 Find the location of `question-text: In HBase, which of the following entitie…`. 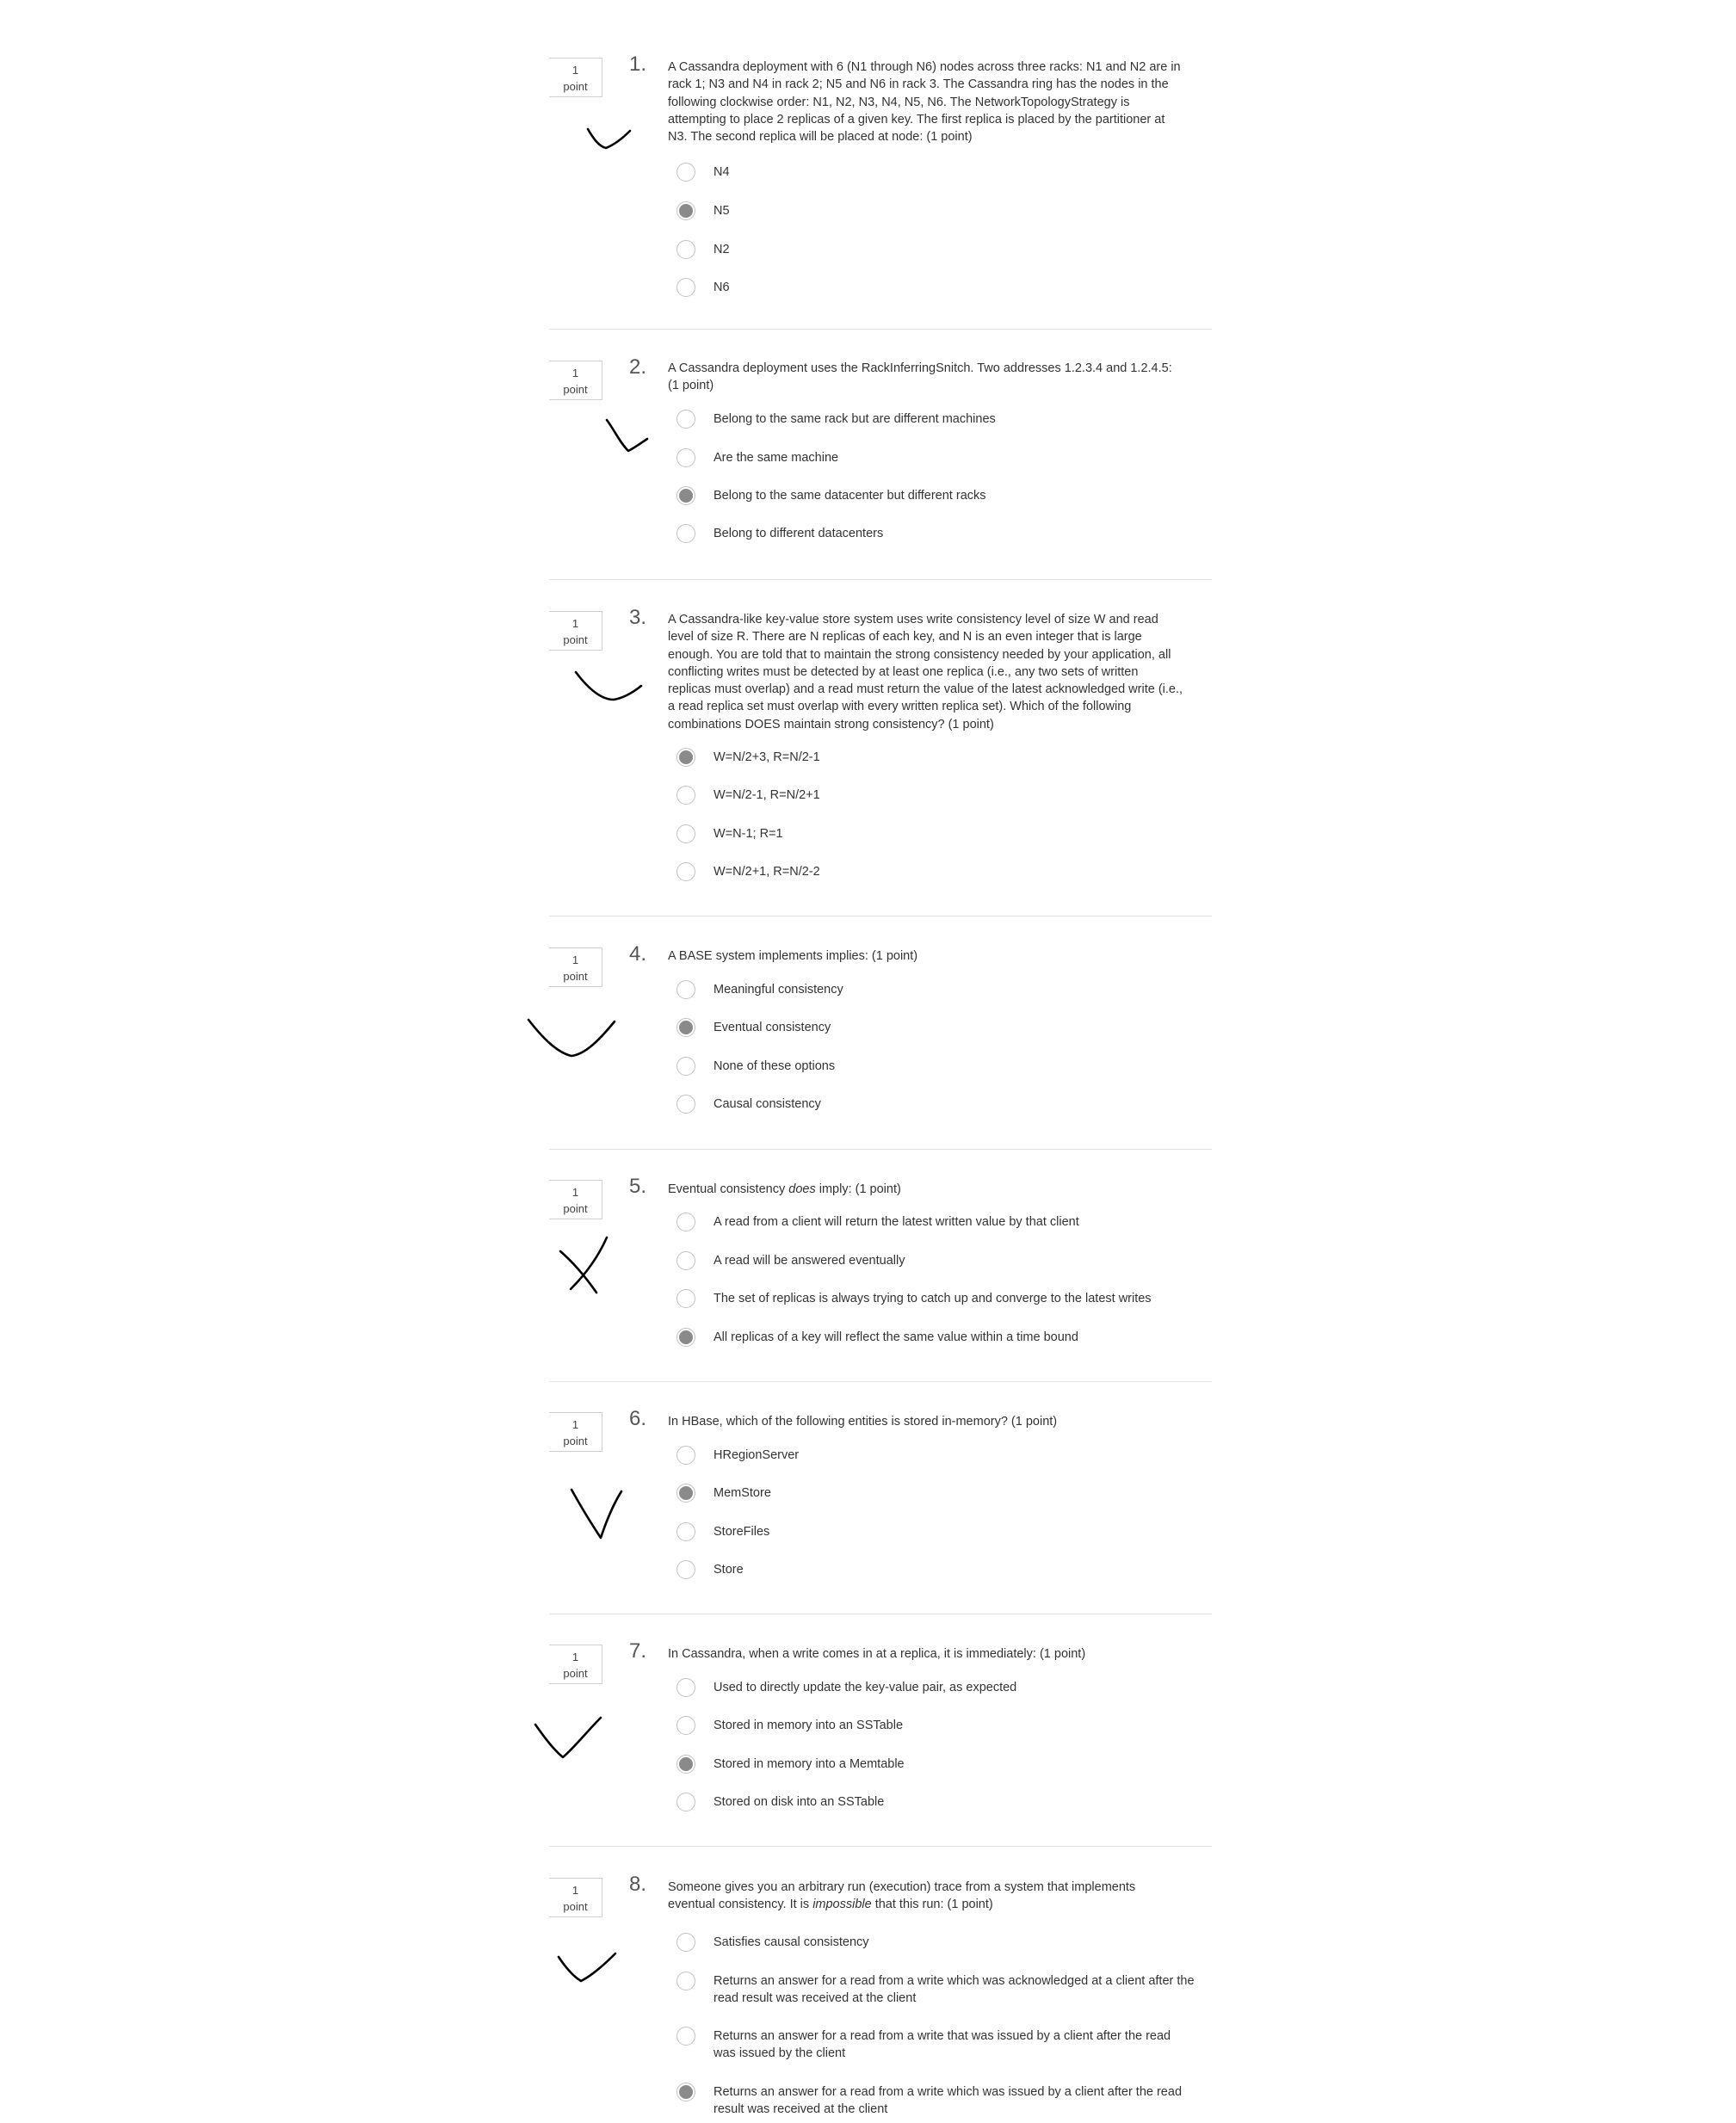

question-text: In HBase, which of the following entitie… is located at coordinates (863, 1422).